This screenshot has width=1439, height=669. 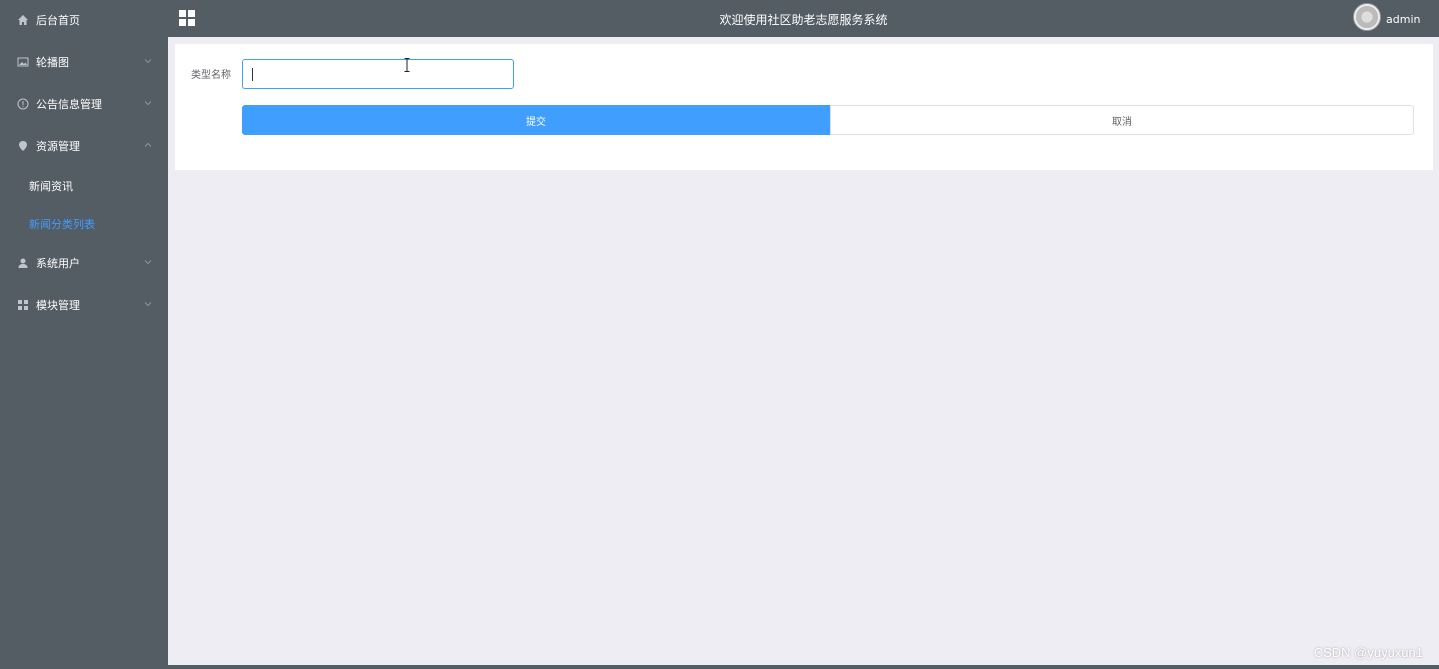 What do you see at coordinates (58, 305) in the screenshot?
I see `sidebar-item-label: 模块管理` at bounding box center [58, 305].